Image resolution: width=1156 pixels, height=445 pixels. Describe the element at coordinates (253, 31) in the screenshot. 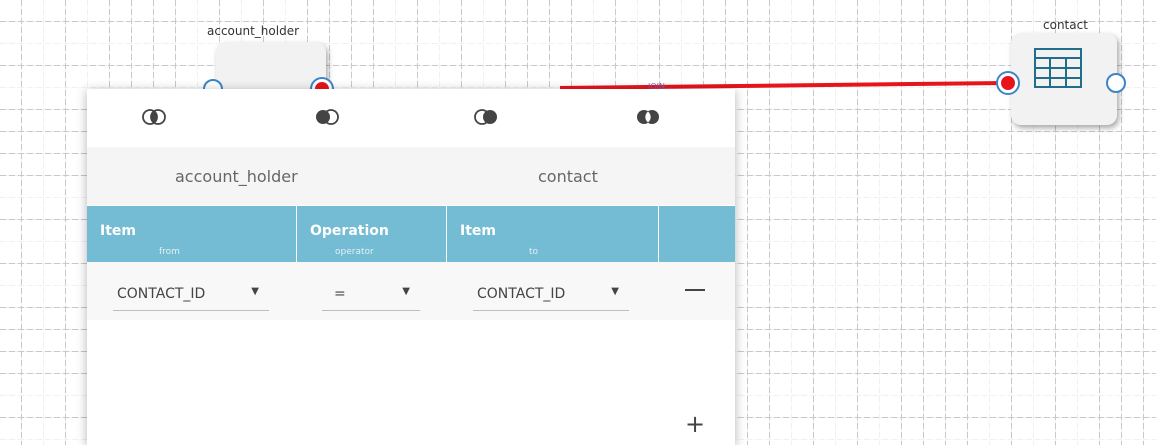

I see `account-holder-node-label: account_holder` at that location.